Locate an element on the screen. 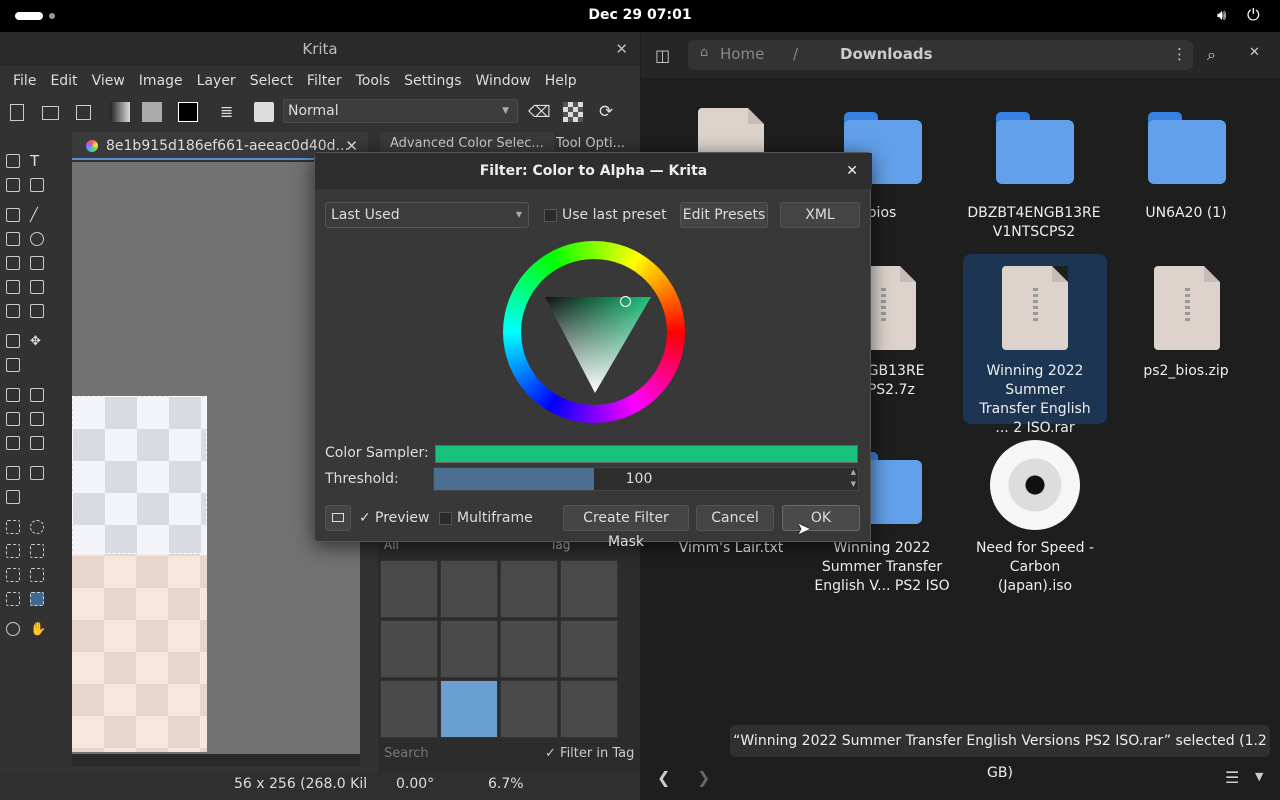 This screenshot has width=1280, height=800. bezier-select-icon is located at coordinates (13, 599).